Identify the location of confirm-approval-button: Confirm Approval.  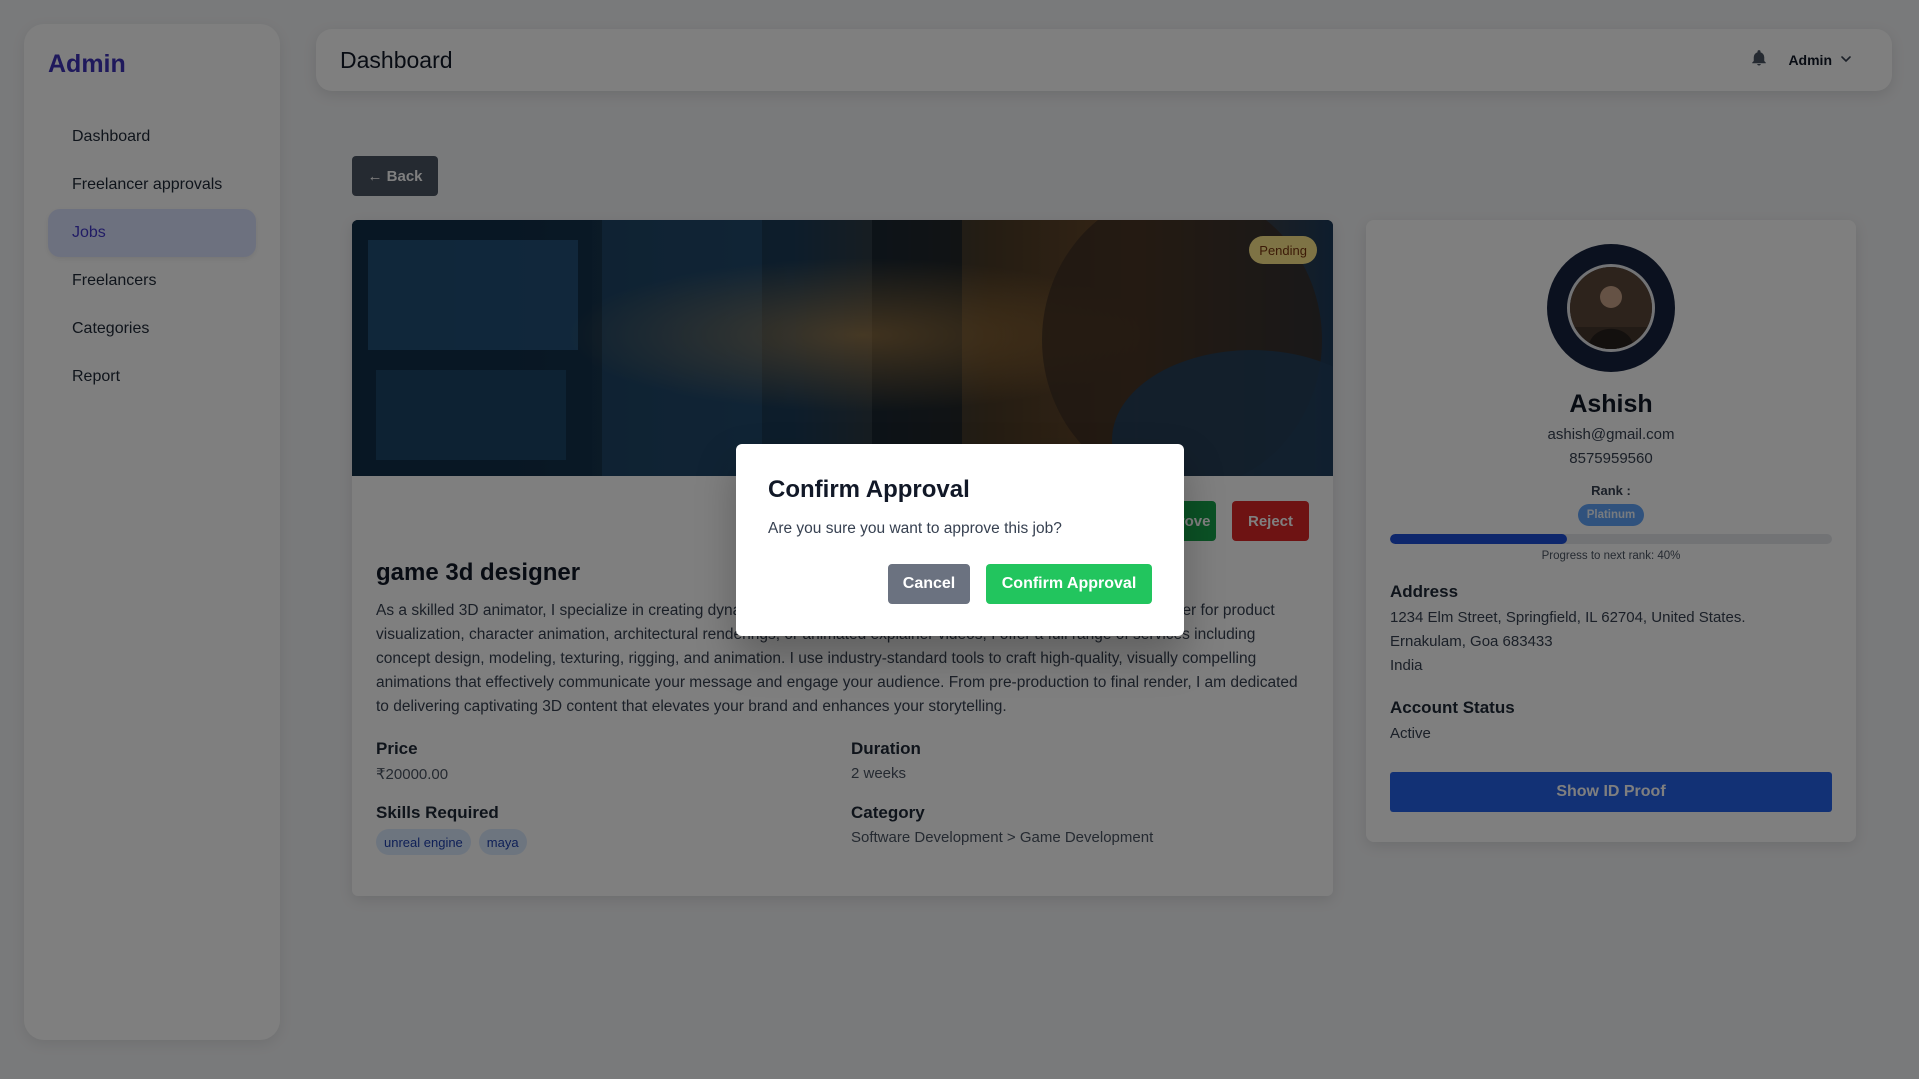
(1069, 584).